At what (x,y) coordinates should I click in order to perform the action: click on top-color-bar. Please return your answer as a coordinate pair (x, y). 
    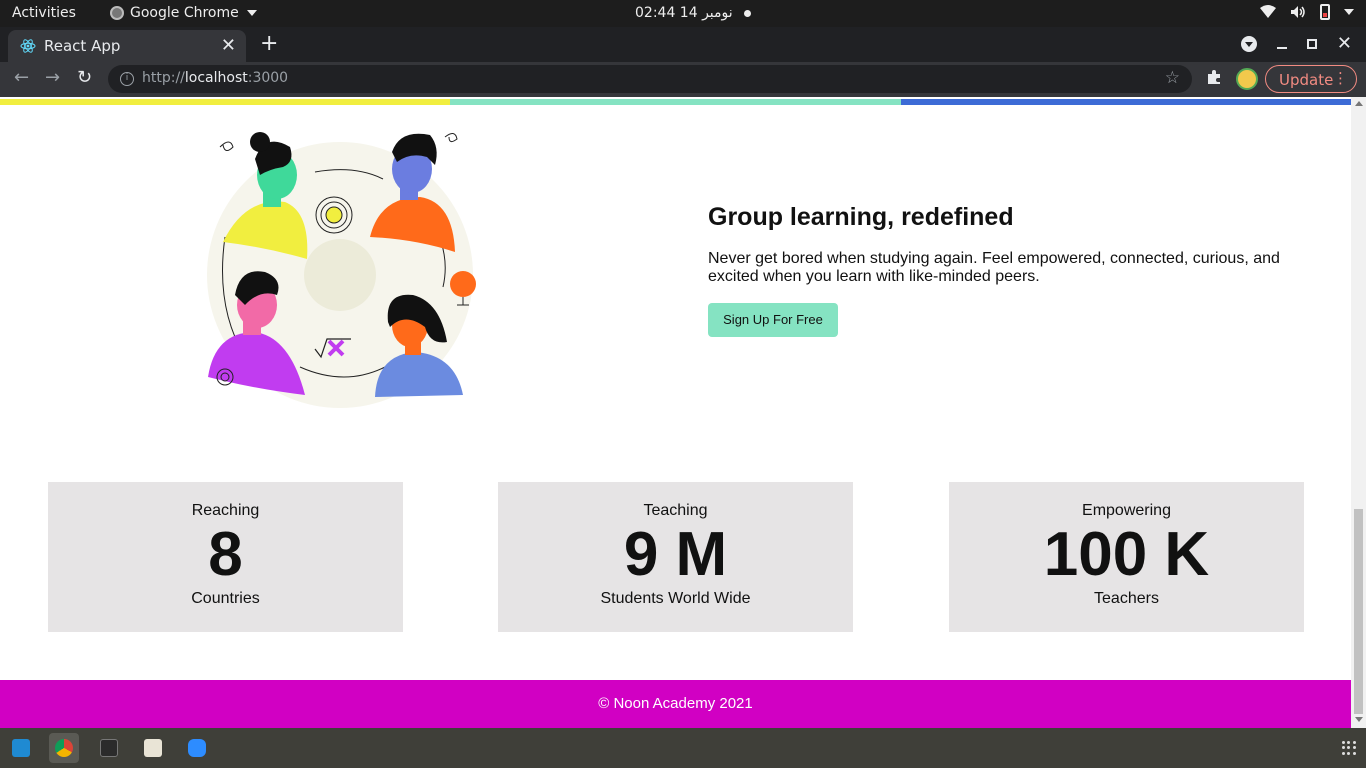
    Looking at the image, I should click on (675, 102).